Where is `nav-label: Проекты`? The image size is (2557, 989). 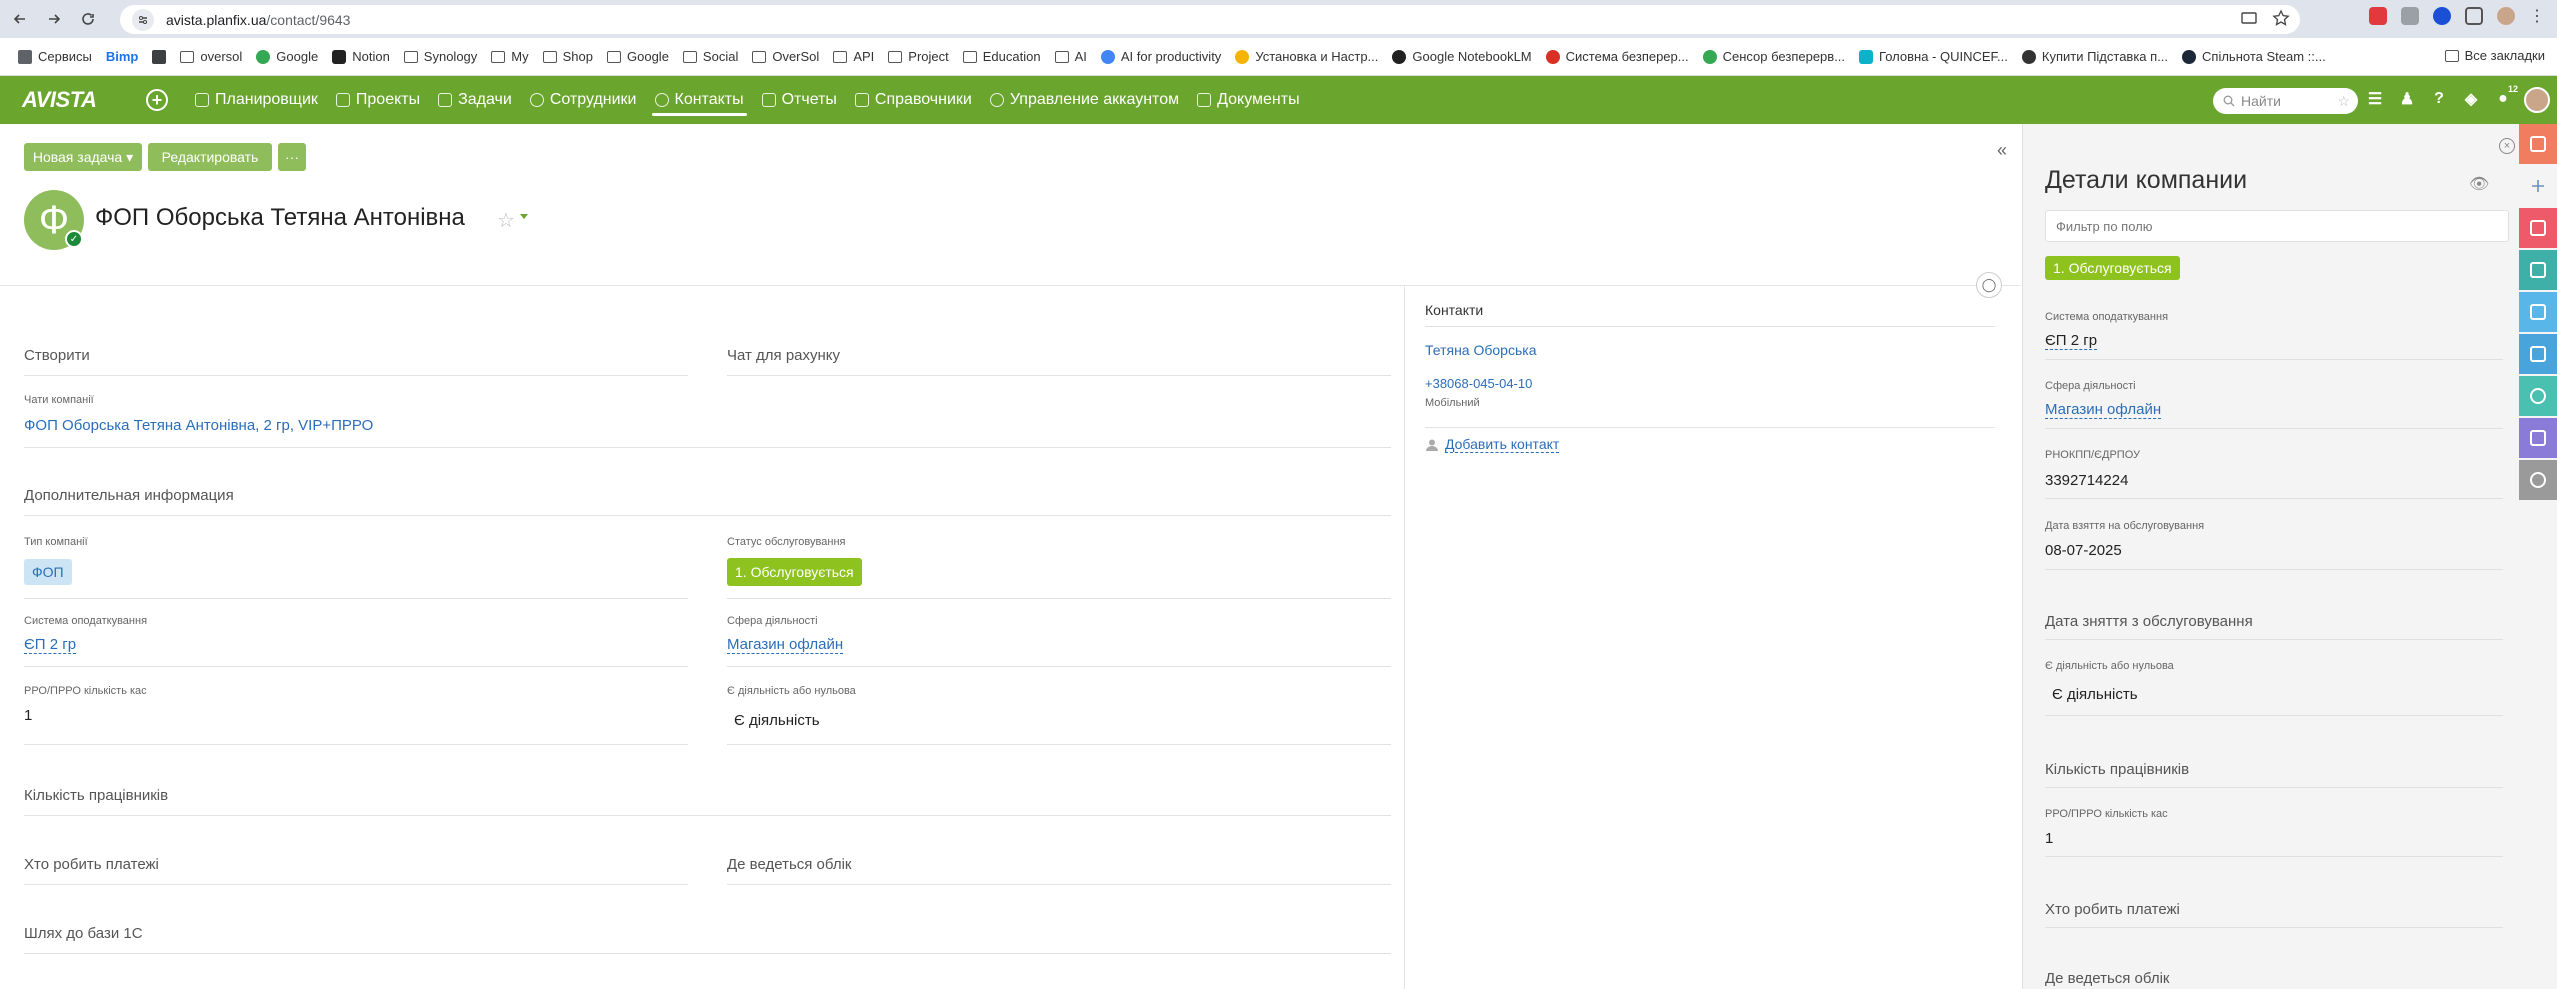
nav-label: Проекты is located at coordinates (388, 99).